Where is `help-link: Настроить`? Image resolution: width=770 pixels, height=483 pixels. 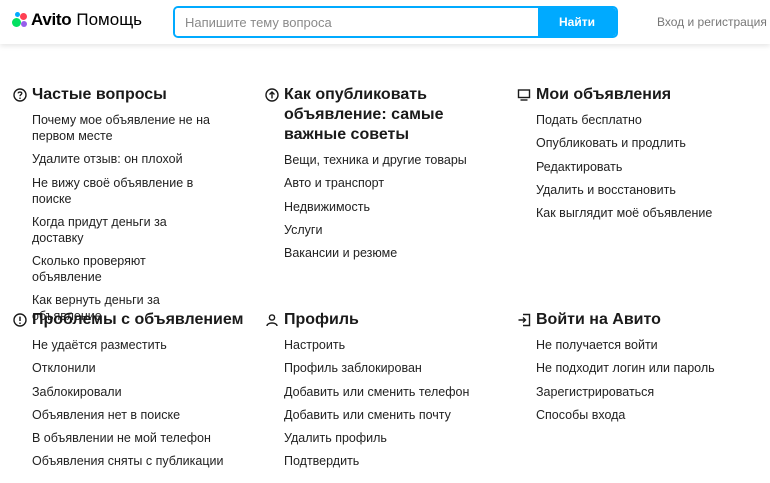
help-link: Настроить is located at coordinates (394, 345).